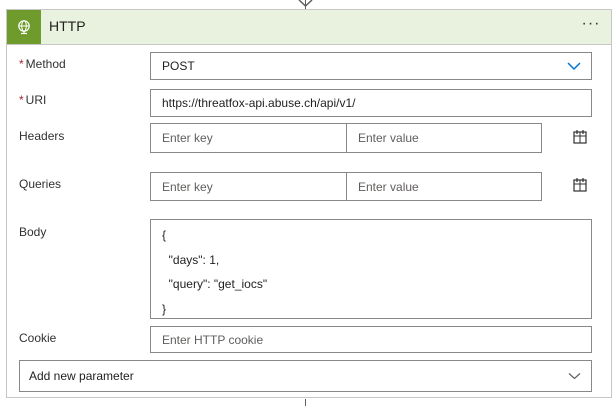 This screenshot has width=614, height=406. Describe the element at coordinates (248, 186) in the screenshot. I see `query-key-input: Enter key` at that location.